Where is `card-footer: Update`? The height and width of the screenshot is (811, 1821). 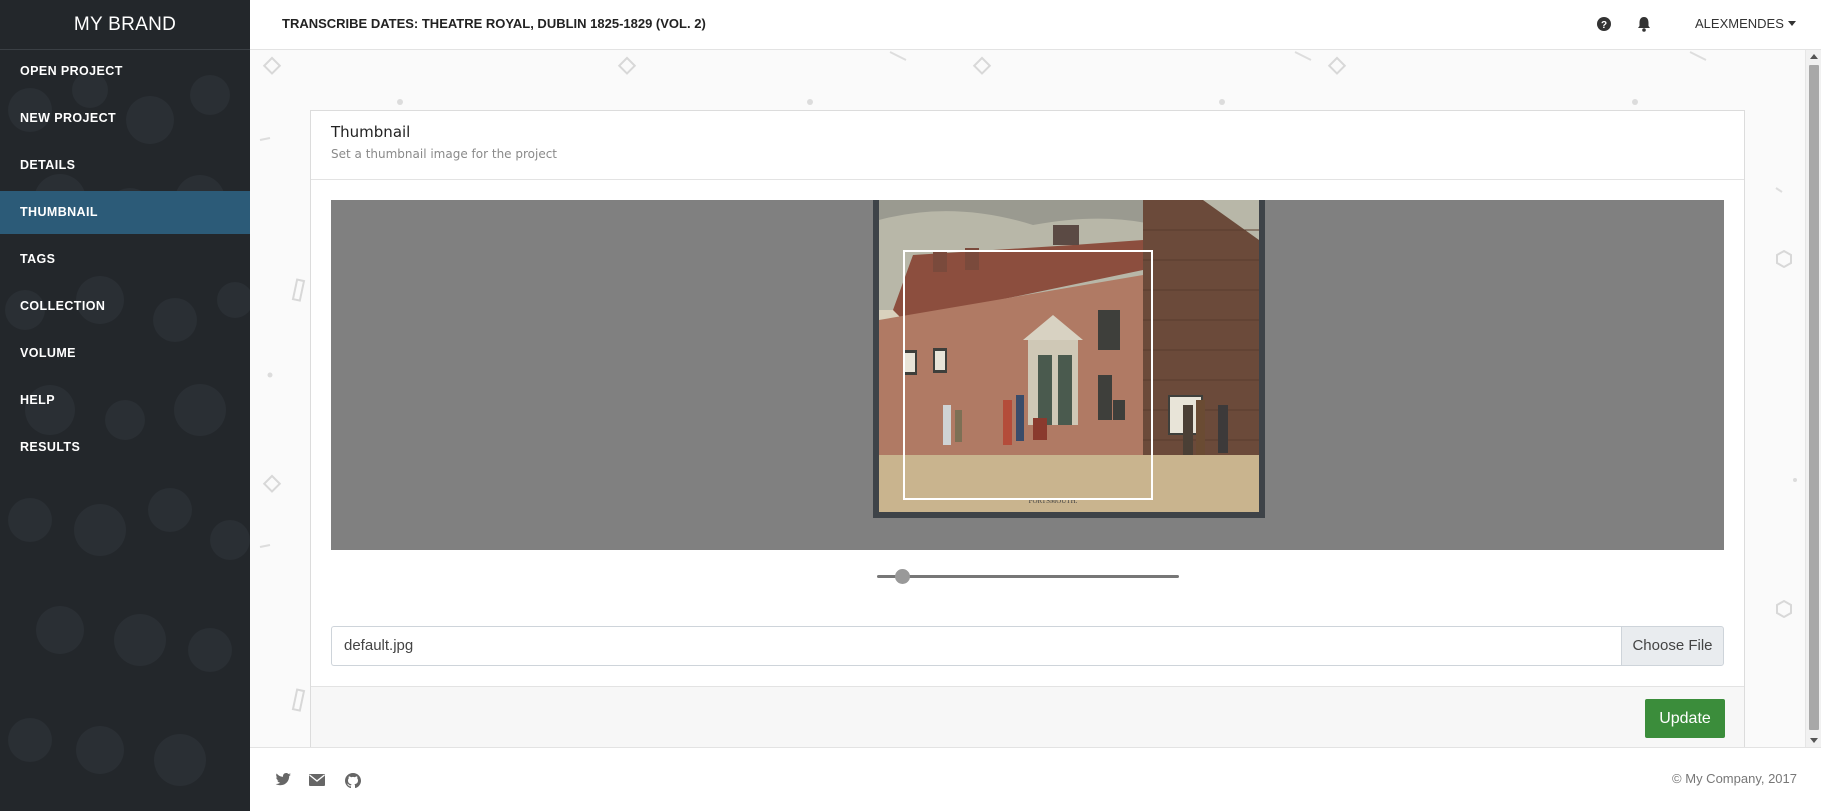 card-footer: Update is located at coordinates (1027, 716).